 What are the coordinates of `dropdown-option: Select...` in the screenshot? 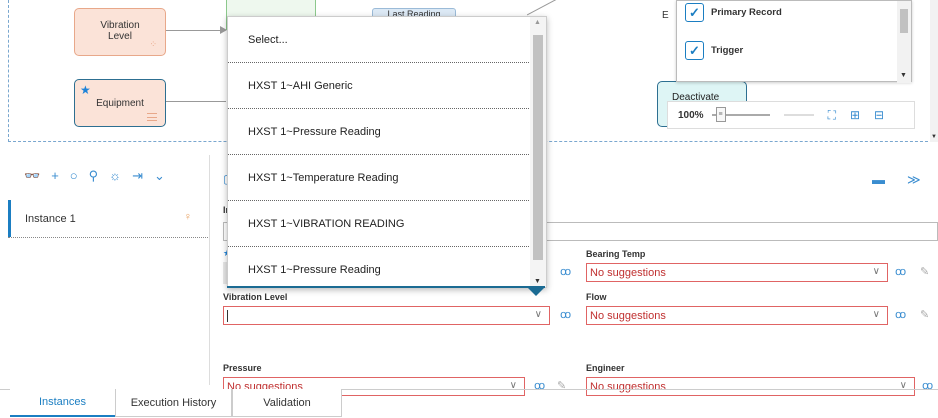 It's located at (379, 40).